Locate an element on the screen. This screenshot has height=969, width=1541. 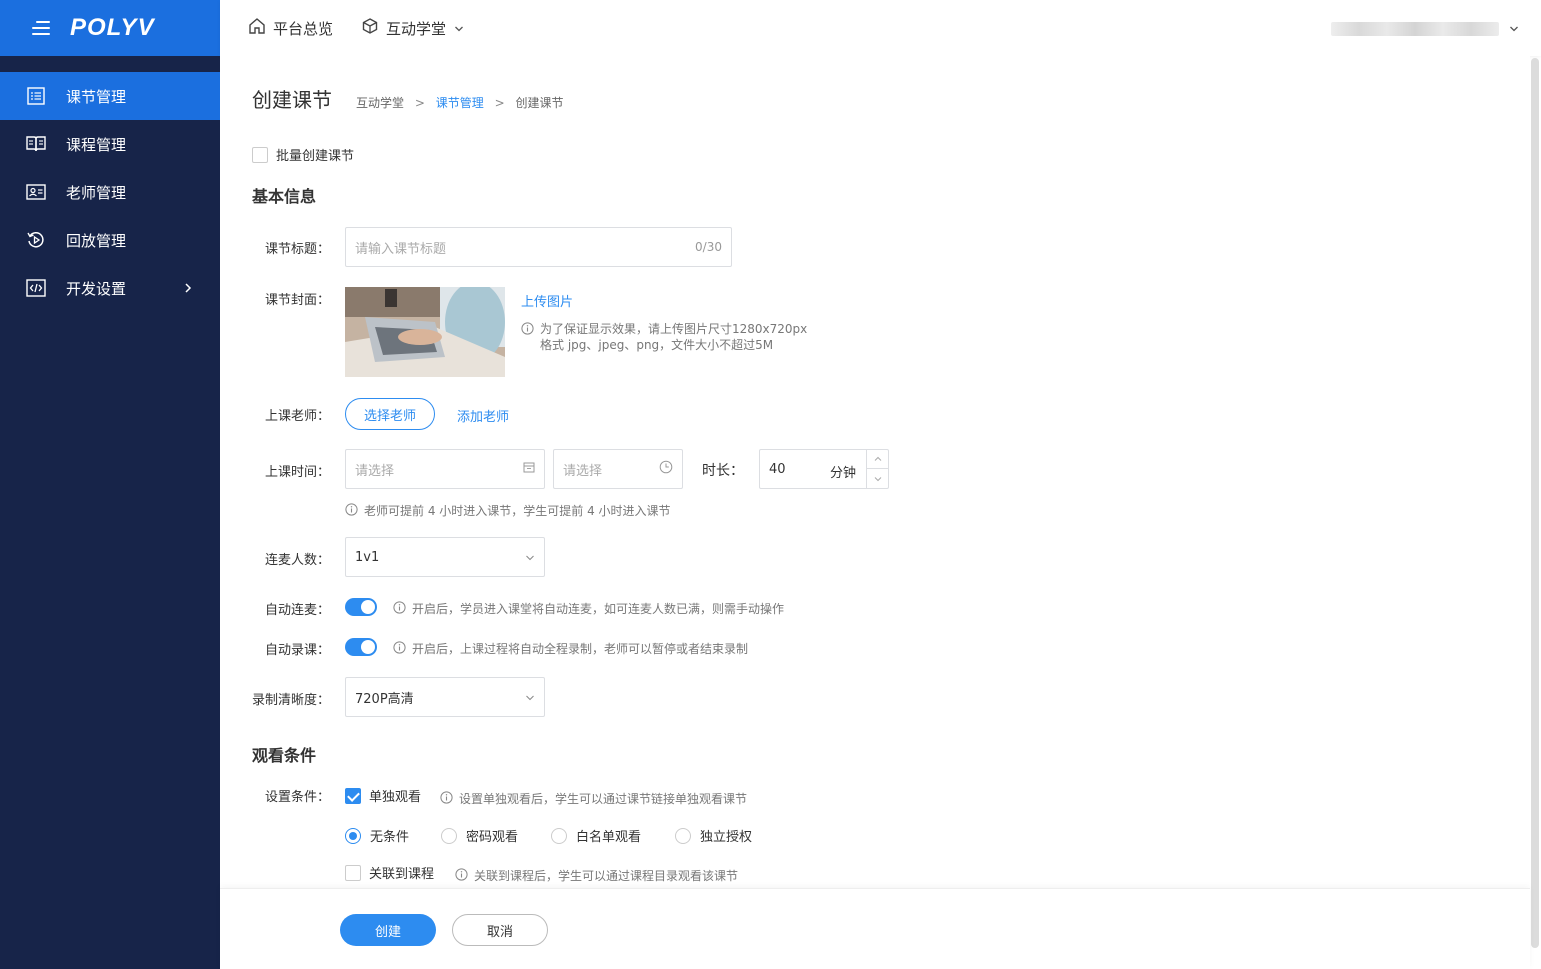
time-hint: 老师可提前 4 小时进入课节，学生可提前 4 小时进入课节 is located at coordinates (508, 510).